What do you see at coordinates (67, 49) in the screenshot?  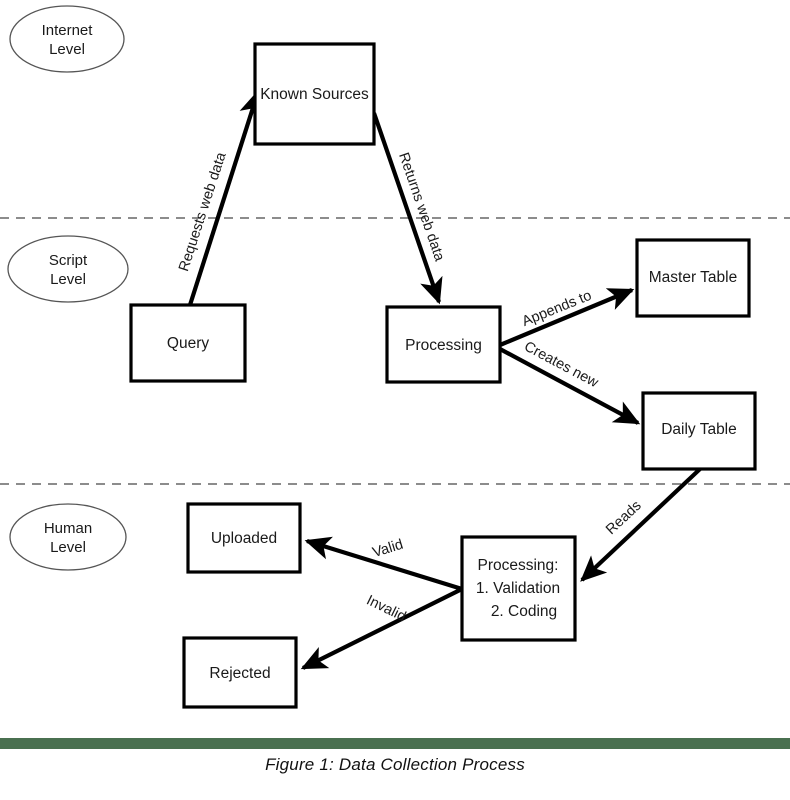 I see `swimlane-label-internet-line2: Level` at bounding box center [67, 49].